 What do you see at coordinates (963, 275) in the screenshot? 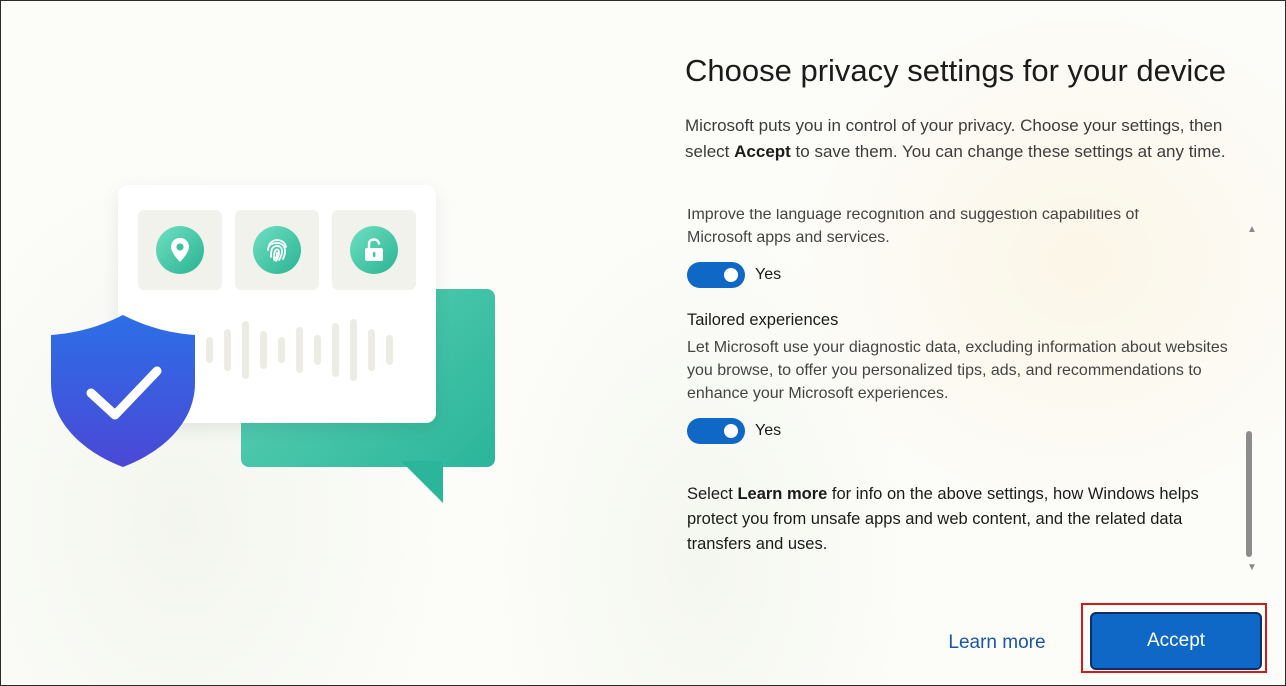
I see `inking-toggle-row: Yes` at bounding box center [963, 275].